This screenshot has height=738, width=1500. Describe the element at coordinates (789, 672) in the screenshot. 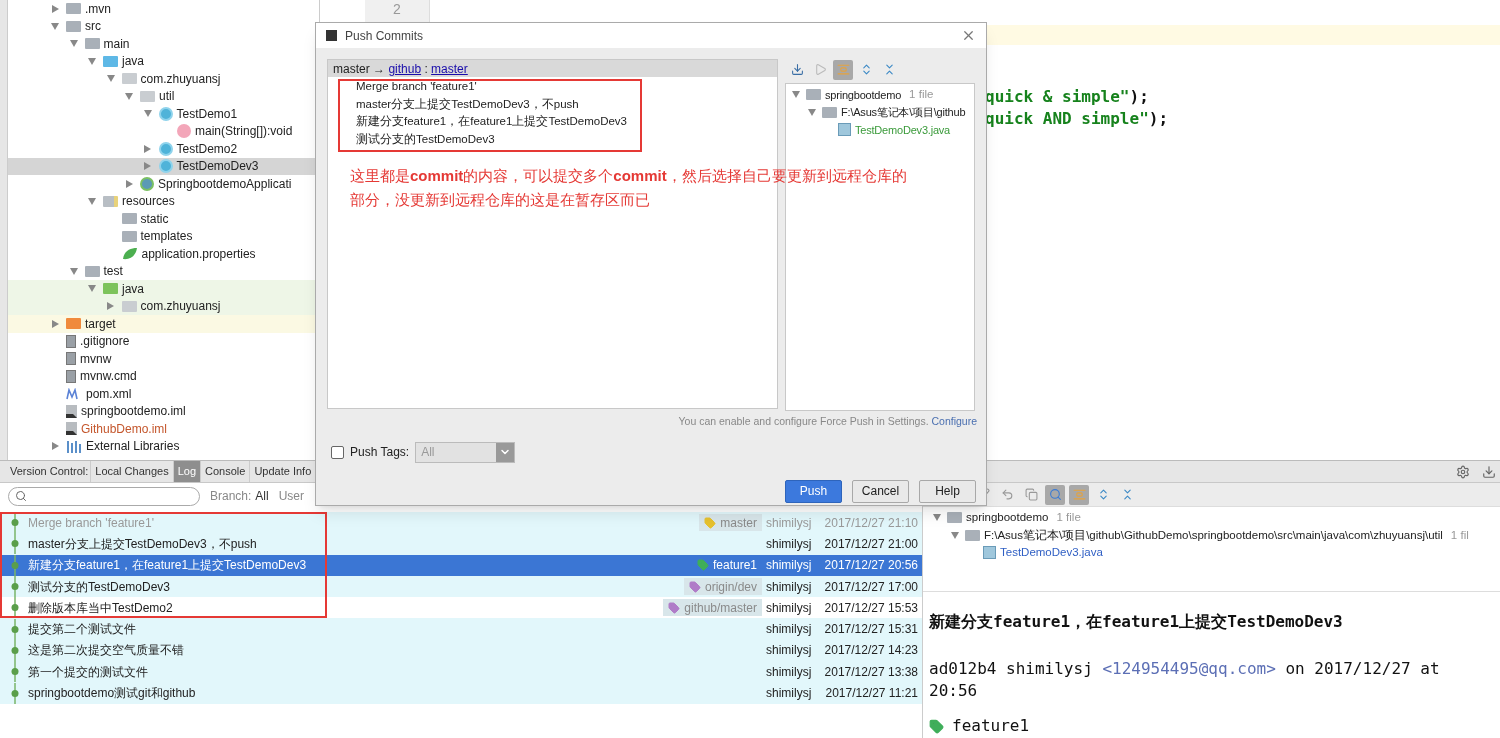

I see `commit-author: shimilysj` at that location.